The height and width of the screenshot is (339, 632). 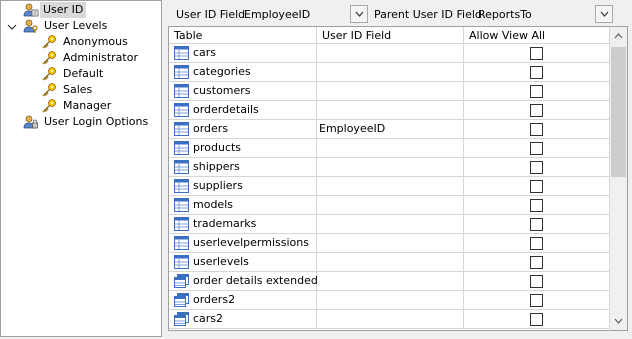 I want to click on table-row: cars, so click(x=389, y=53).